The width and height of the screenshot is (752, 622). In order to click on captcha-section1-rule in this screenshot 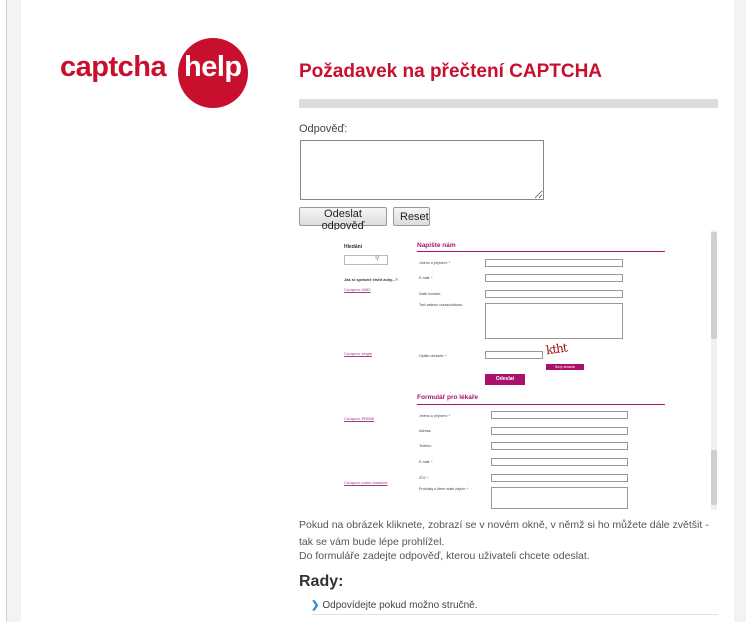, I will do `click(541, 251)`.